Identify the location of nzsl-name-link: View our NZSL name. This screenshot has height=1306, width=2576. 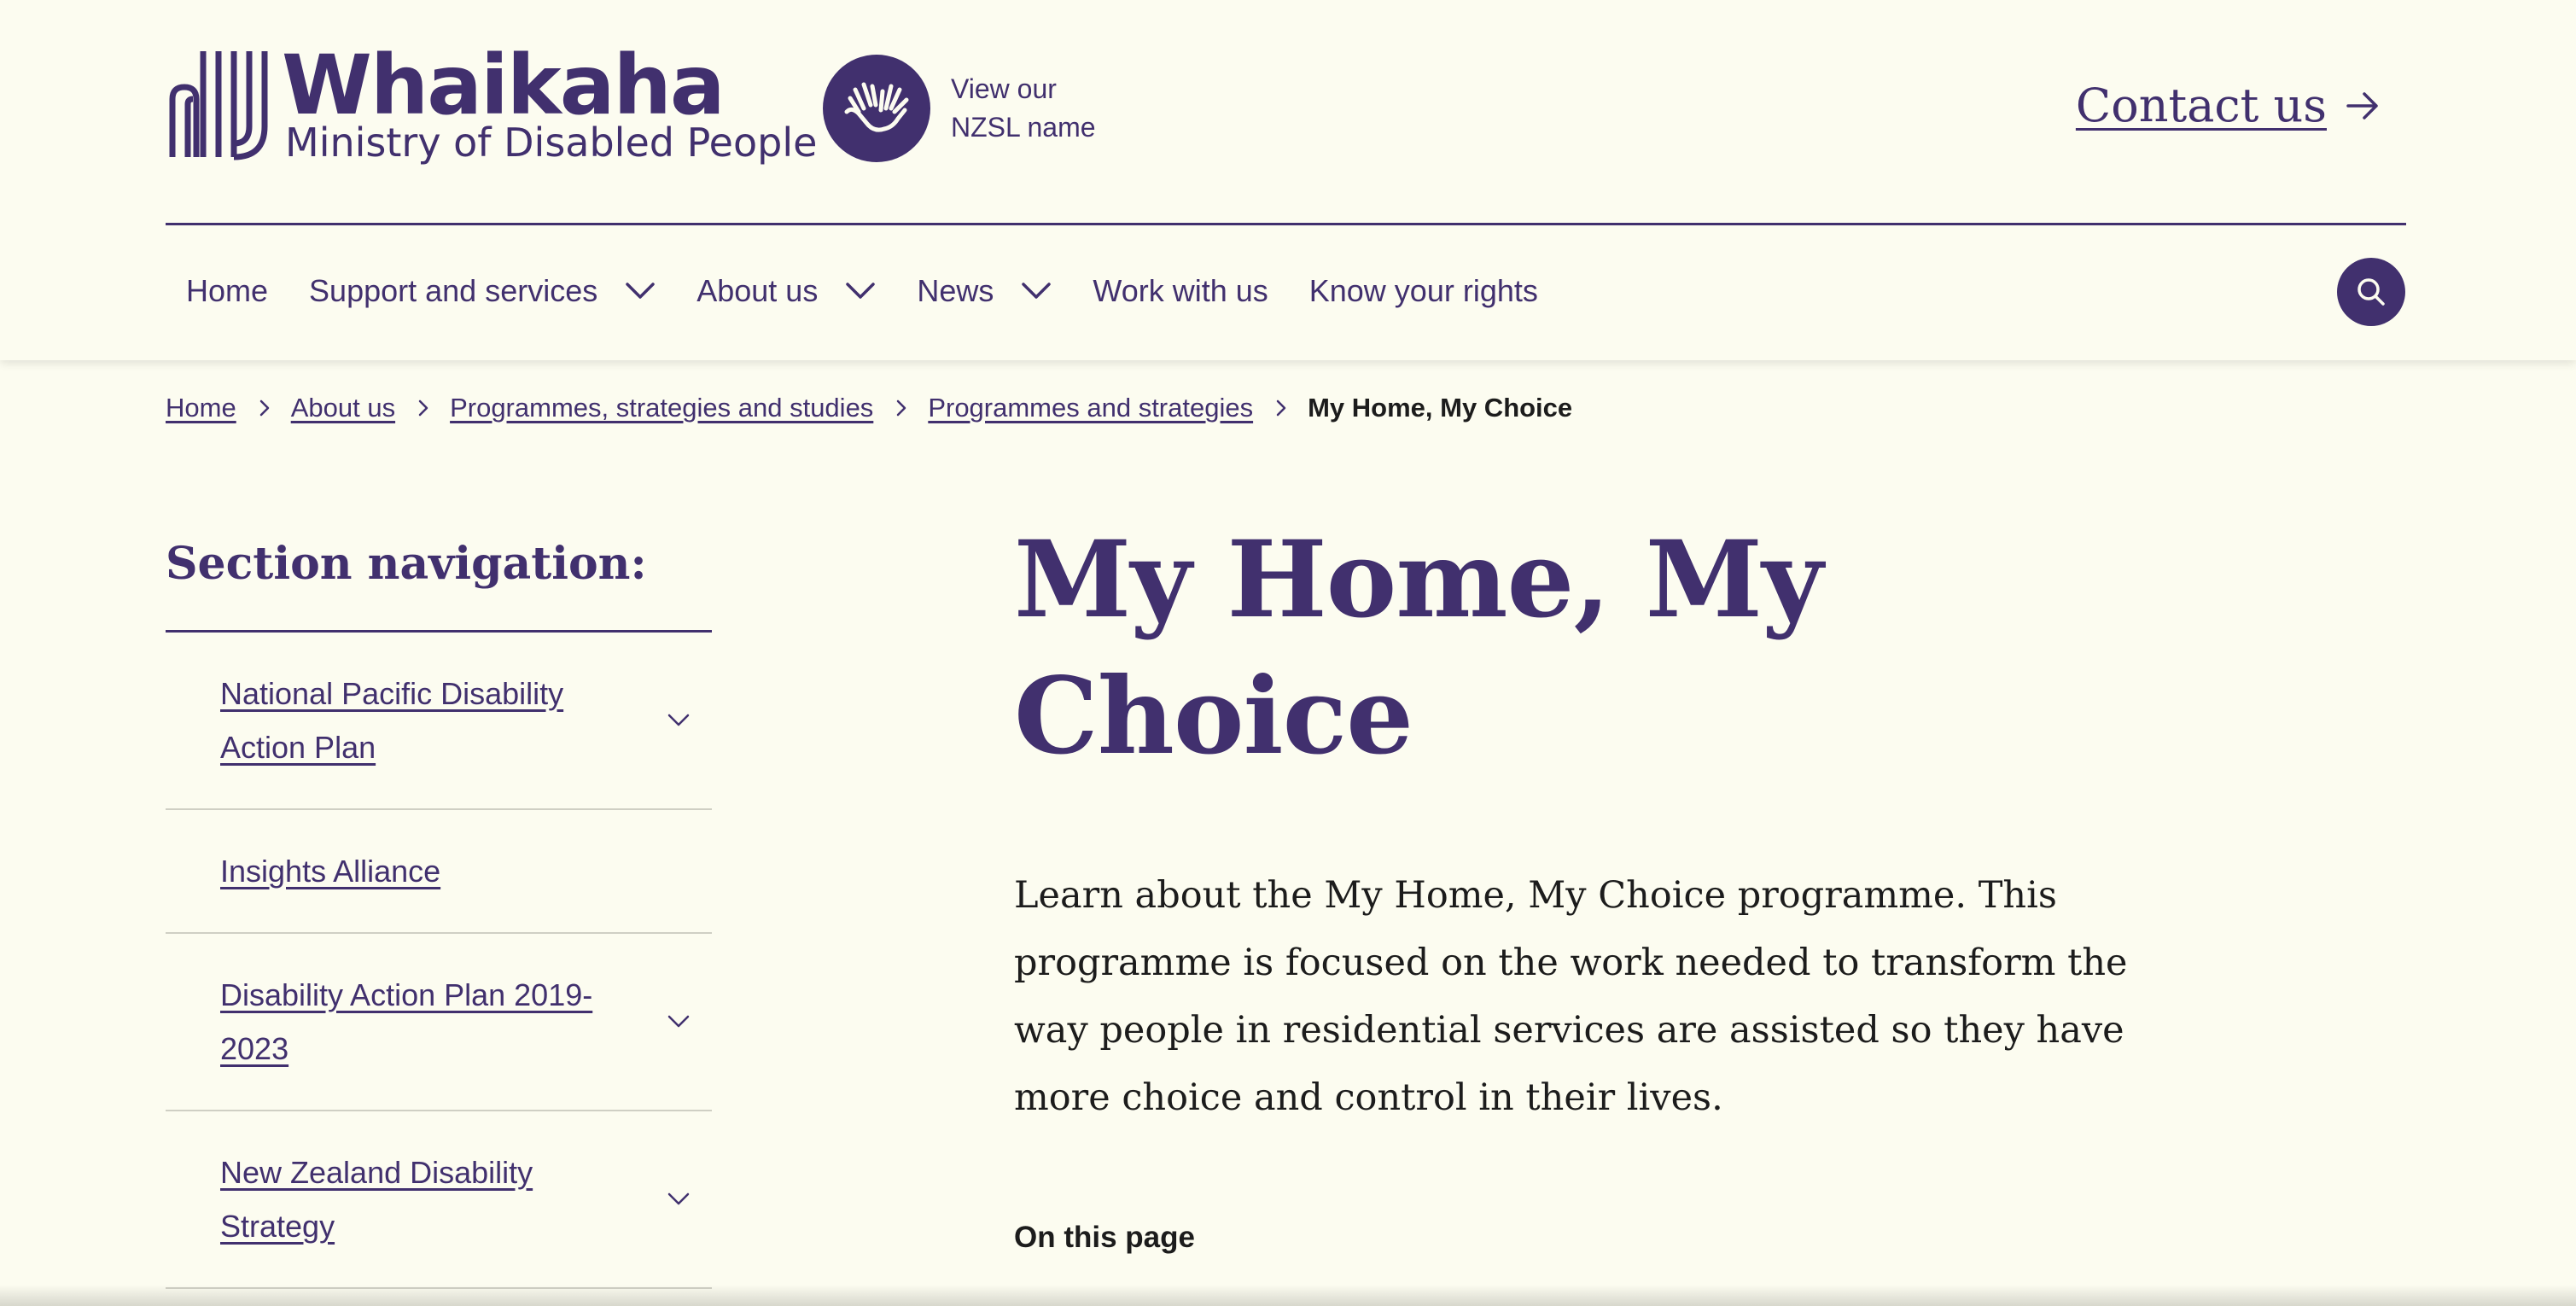
(972, 108).